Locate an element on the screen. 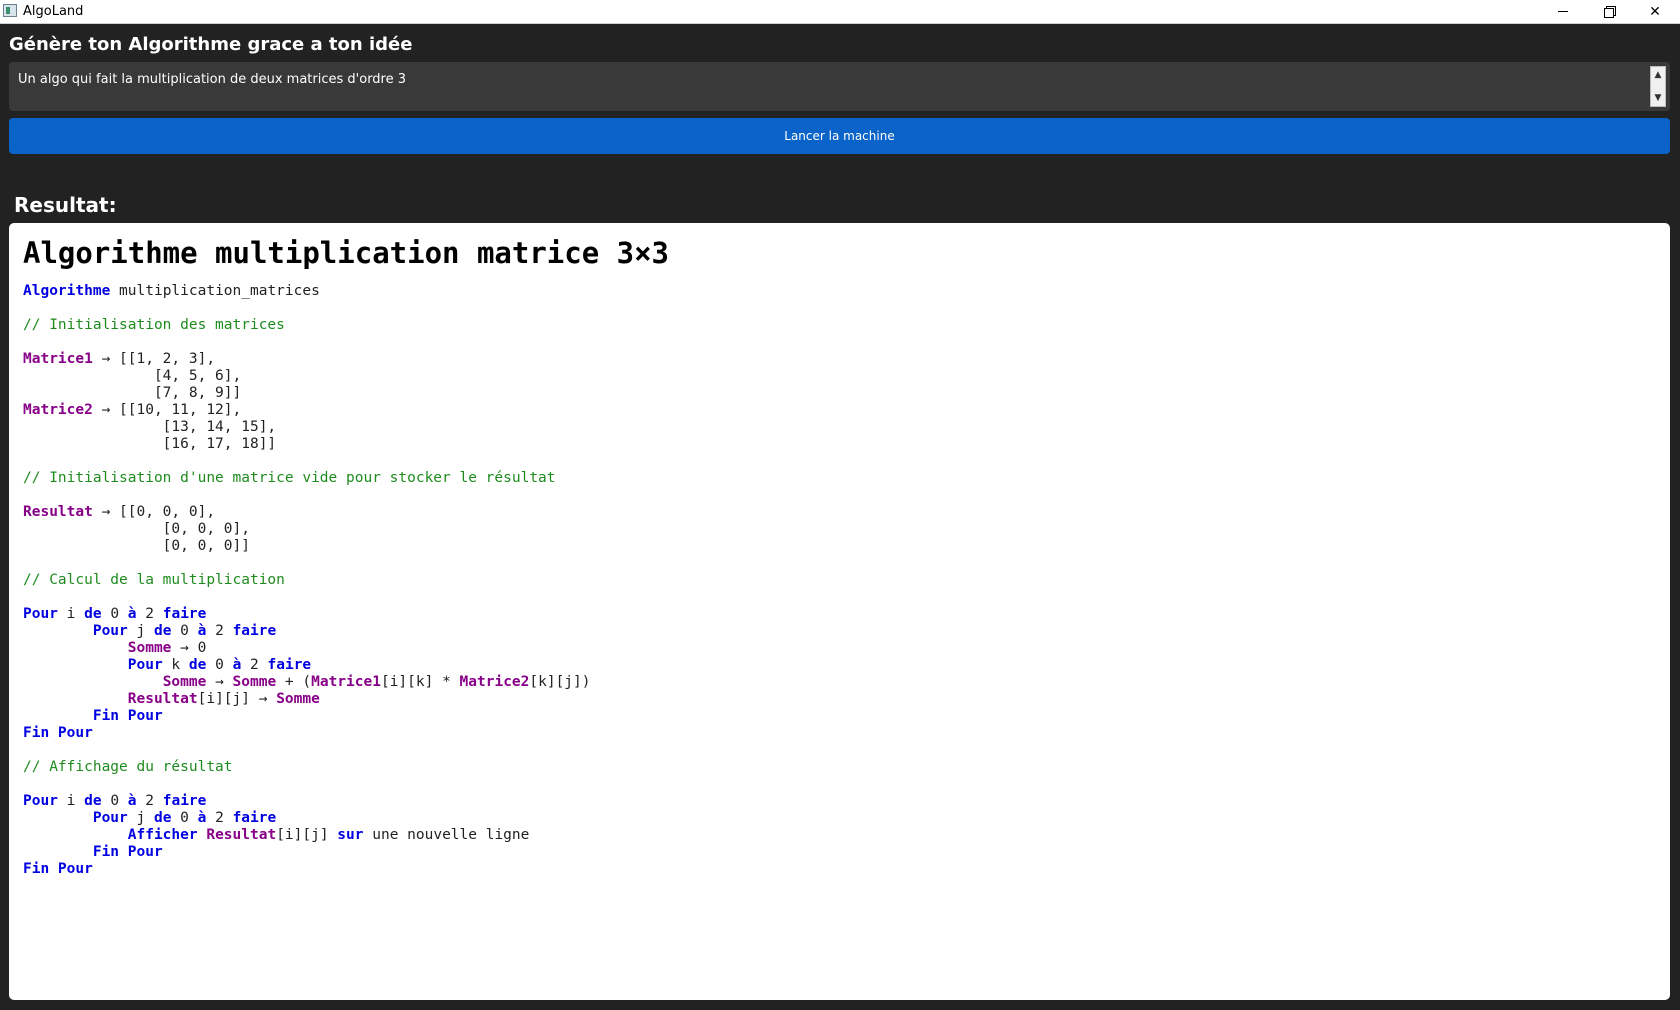 The image size is (1680, 1010). code-token: j is located at coordinates (140, 818).